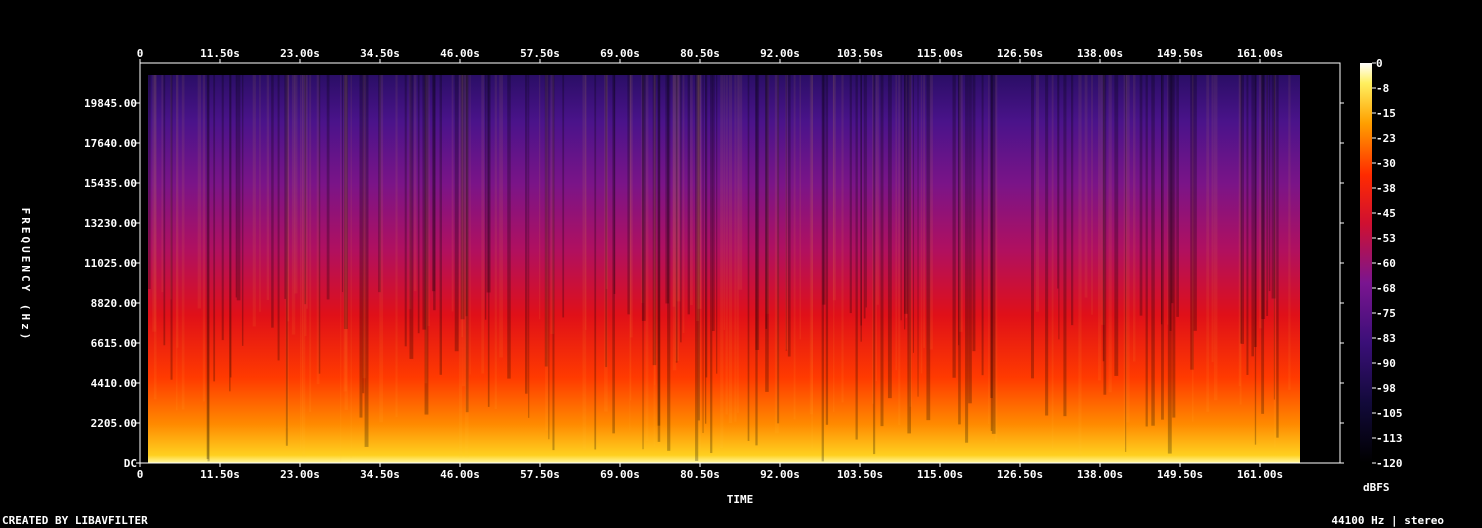 The width and height of the screenshot is (1482, 528). Describe the element at coordinates (540, 53) in the screenshot. I see `x-tick-label: 57.50s` at that location.